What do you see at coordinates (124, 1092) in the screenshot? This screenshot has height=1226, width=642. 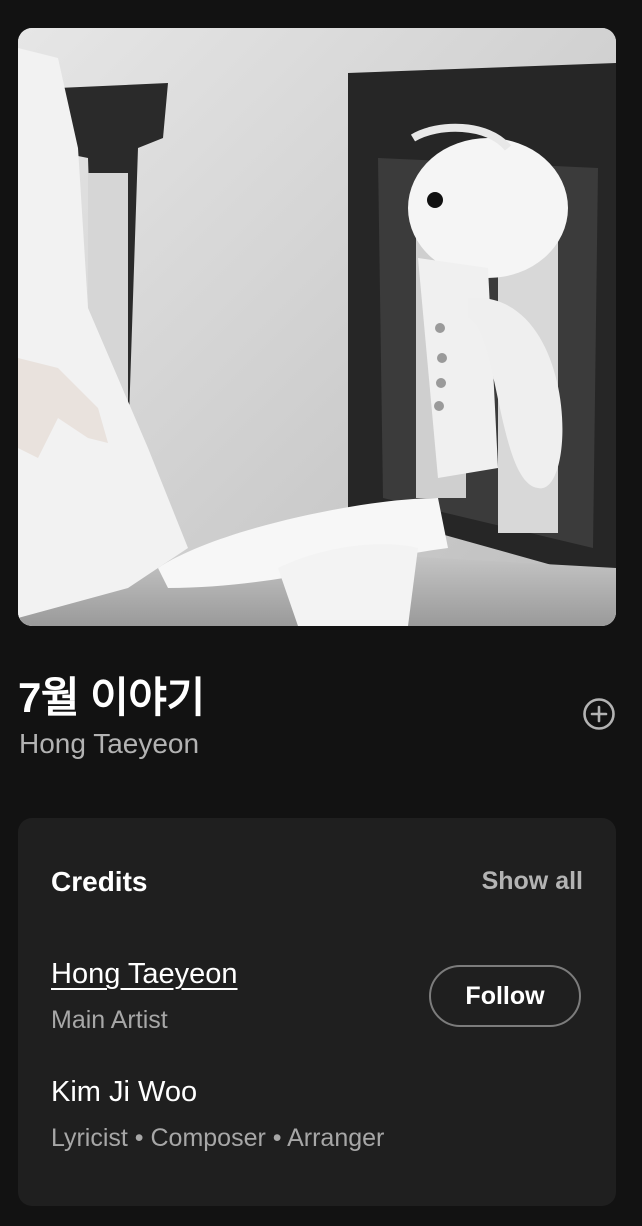 I see `credit-name-lyricist: Kim Ji Woo` at bounding box center [124, 1092].